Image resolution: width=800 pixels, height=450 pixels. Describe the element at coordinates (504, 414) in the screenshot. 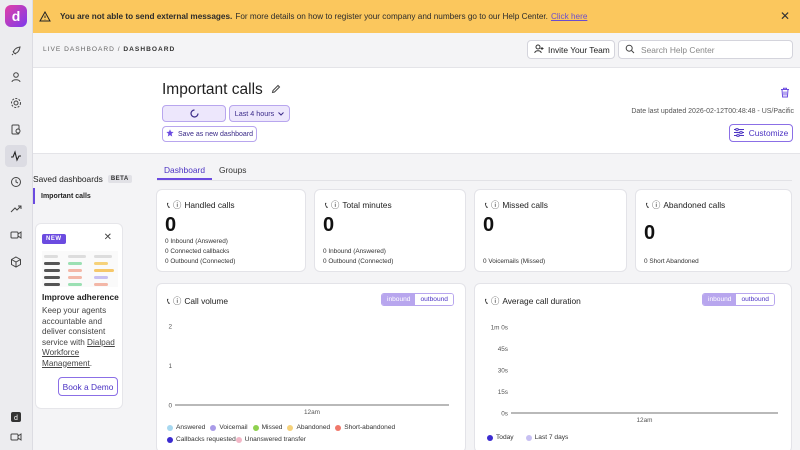

I see `y-tick-label: 0s` at that location.